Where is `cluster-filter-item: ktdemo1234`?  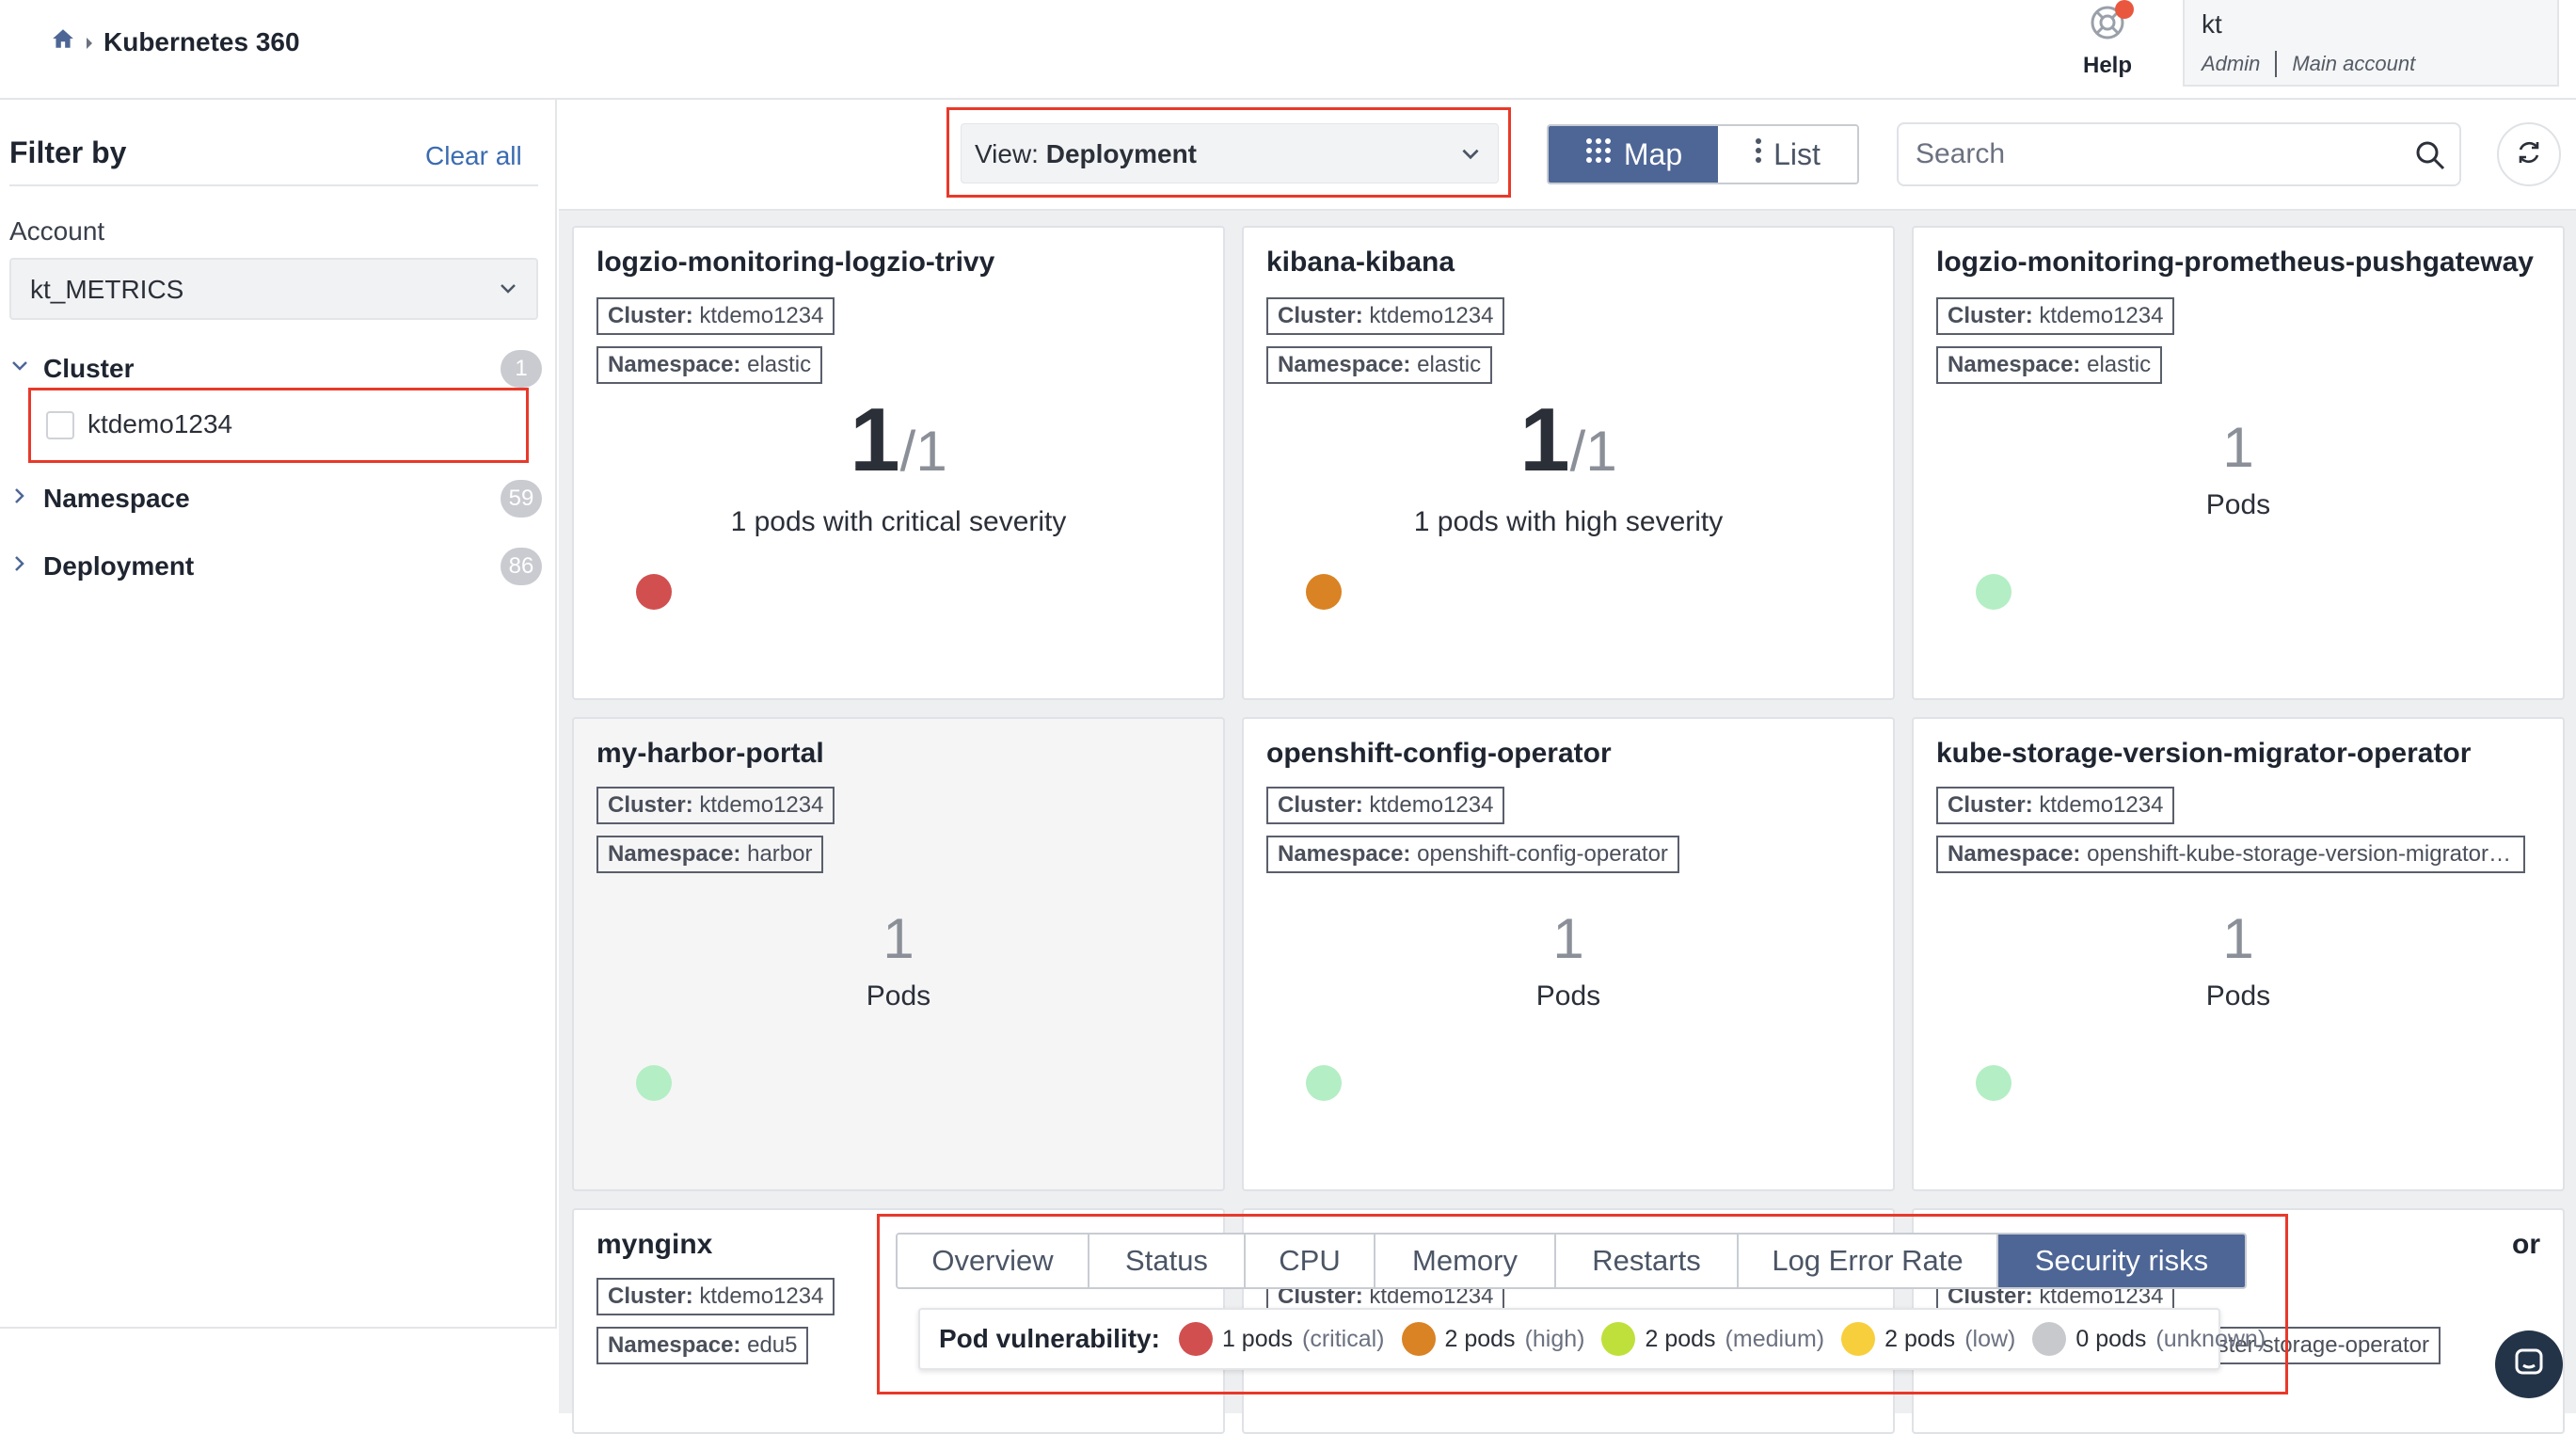
cluster-filter-item: ktdemo1234 is located at coordinates (278, 425).